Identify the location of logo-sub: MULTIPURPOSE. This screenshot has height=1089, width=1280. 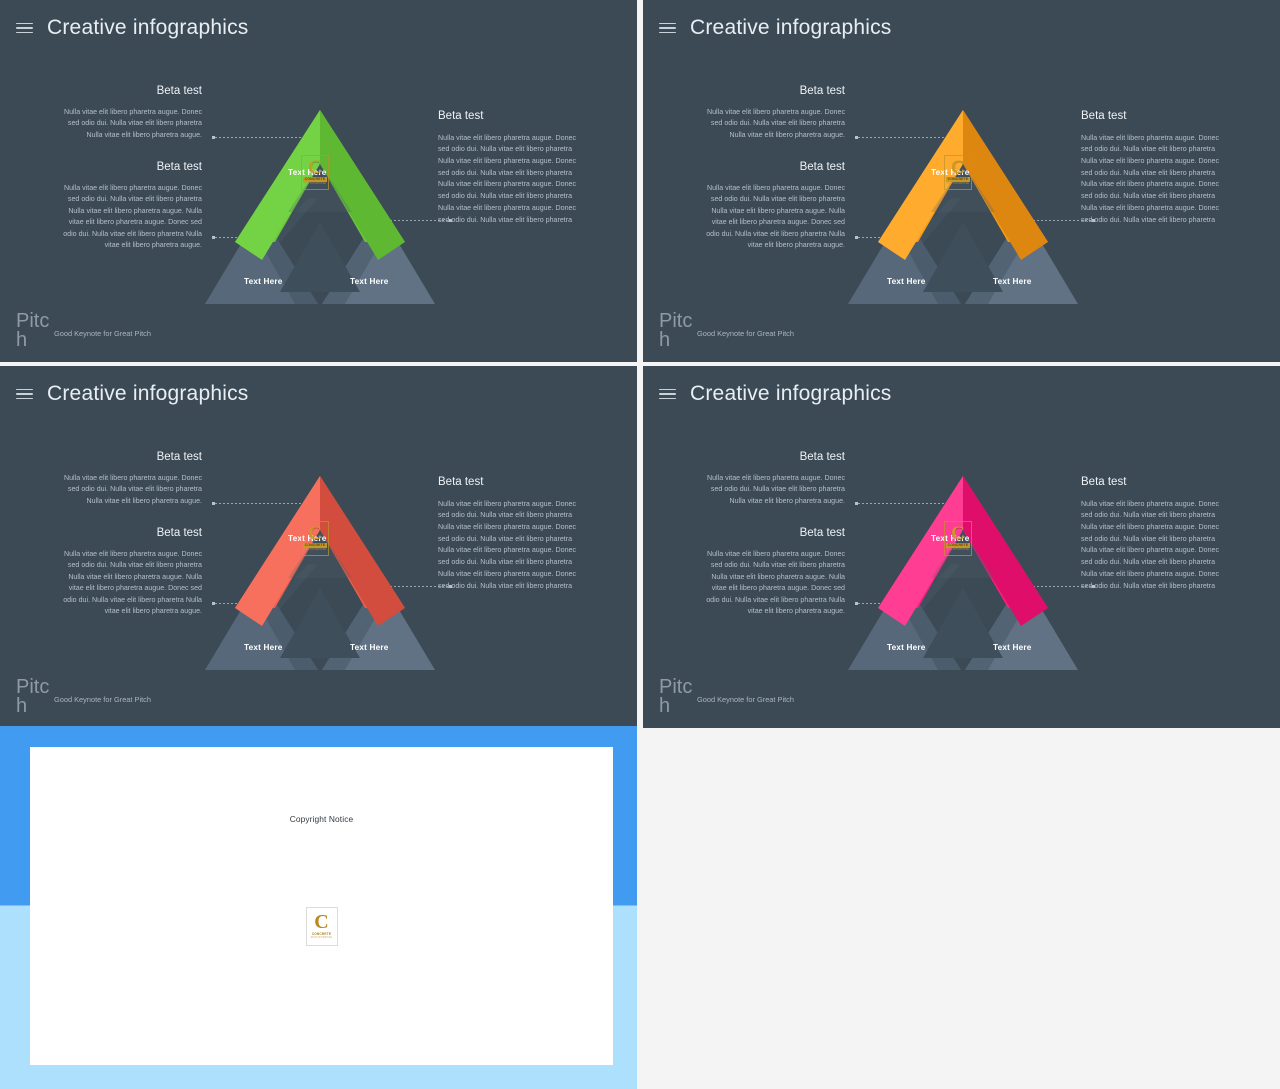
(321, 938).